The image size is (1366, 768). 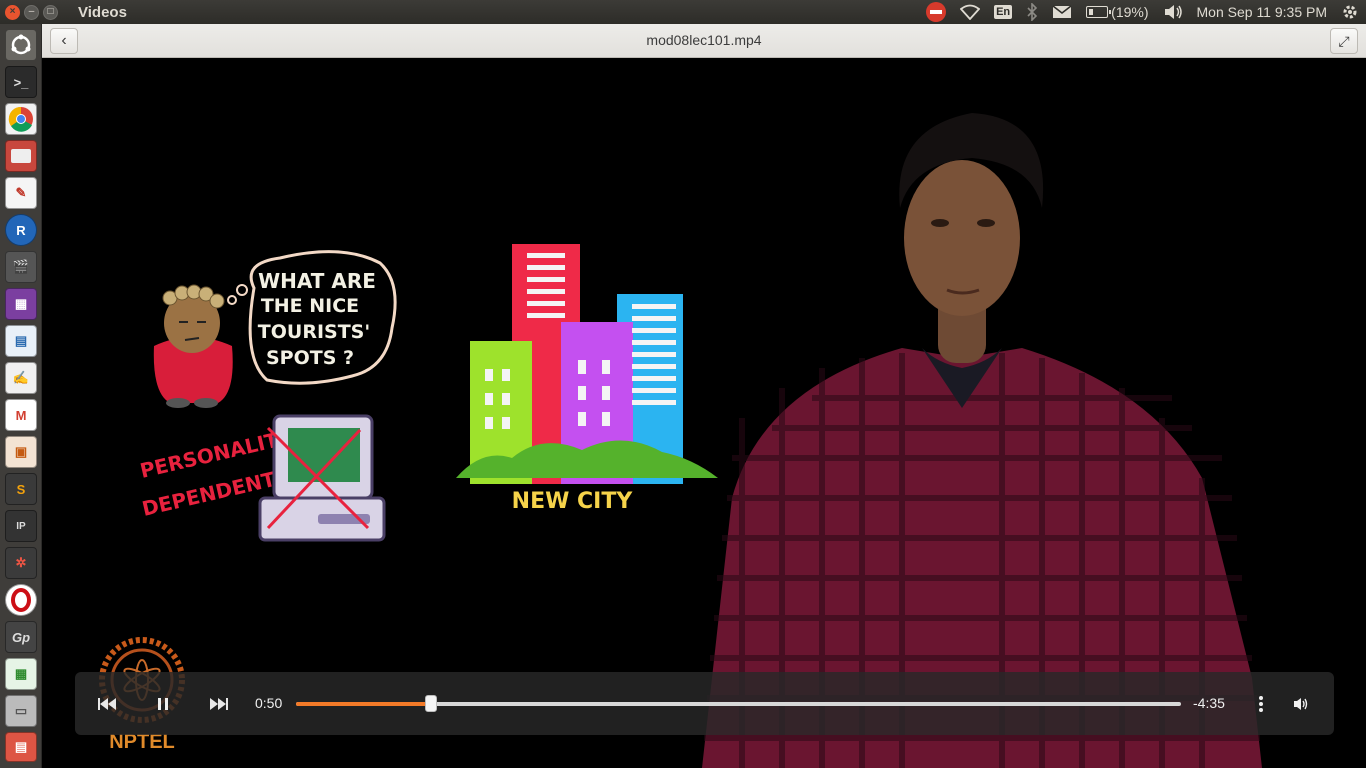 I want to click on window-header: ‹ mod08lec101.mp4 ⤢, so click(x=704, y=41).